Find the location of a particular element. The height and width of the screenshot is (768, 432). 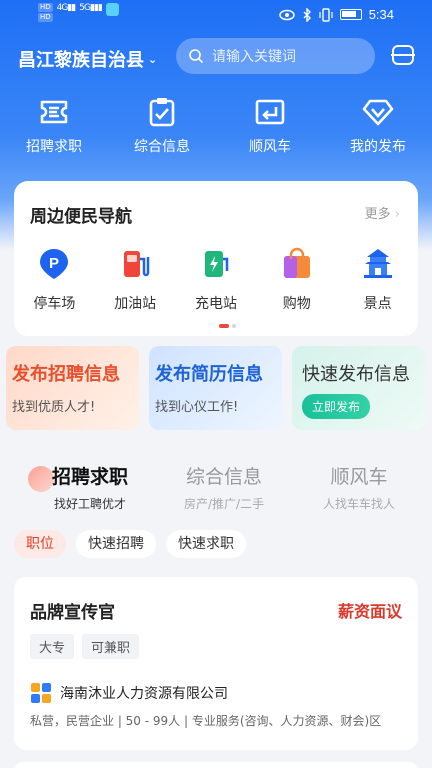

post-now-button: 立即发布 is located at coordinates (336, 406).